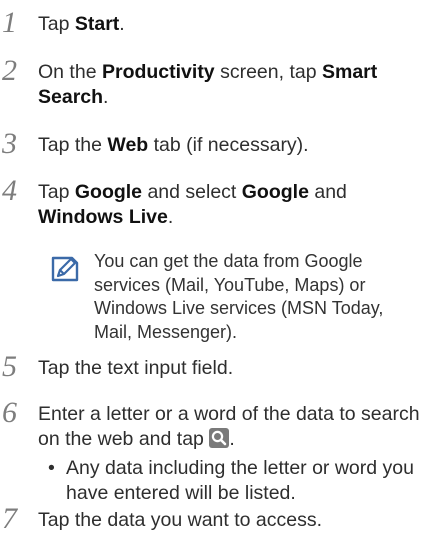 The height and width of the screenshot is (540, 432). I want to click on step-text: Tap the Web tab (if necessary)., so click(173, 145).